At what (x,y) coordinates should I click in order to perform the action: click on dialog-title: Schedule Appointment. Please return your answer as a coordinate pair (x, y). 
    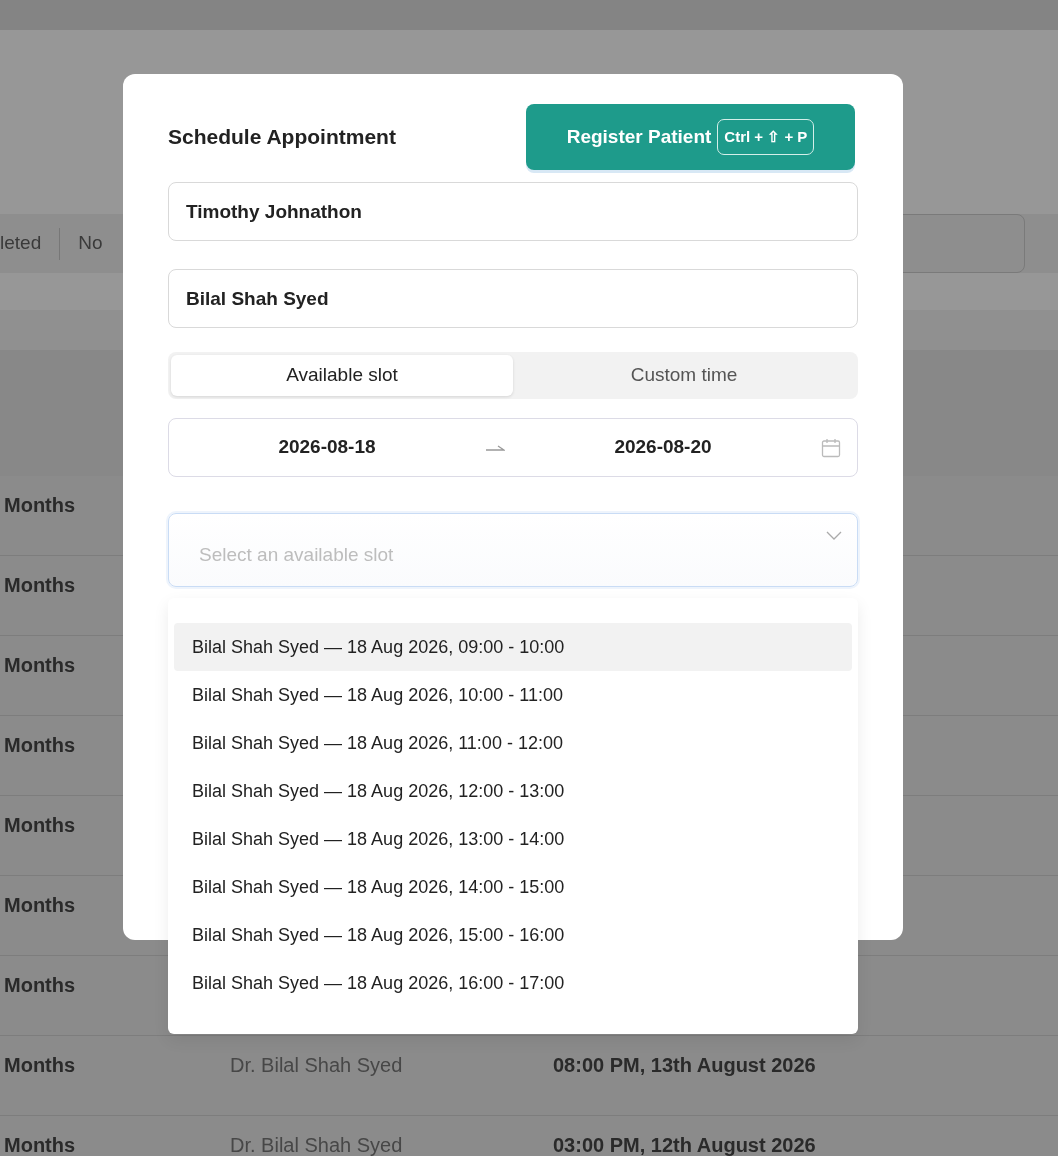
    Looking at the image, I should click on (282, 137).